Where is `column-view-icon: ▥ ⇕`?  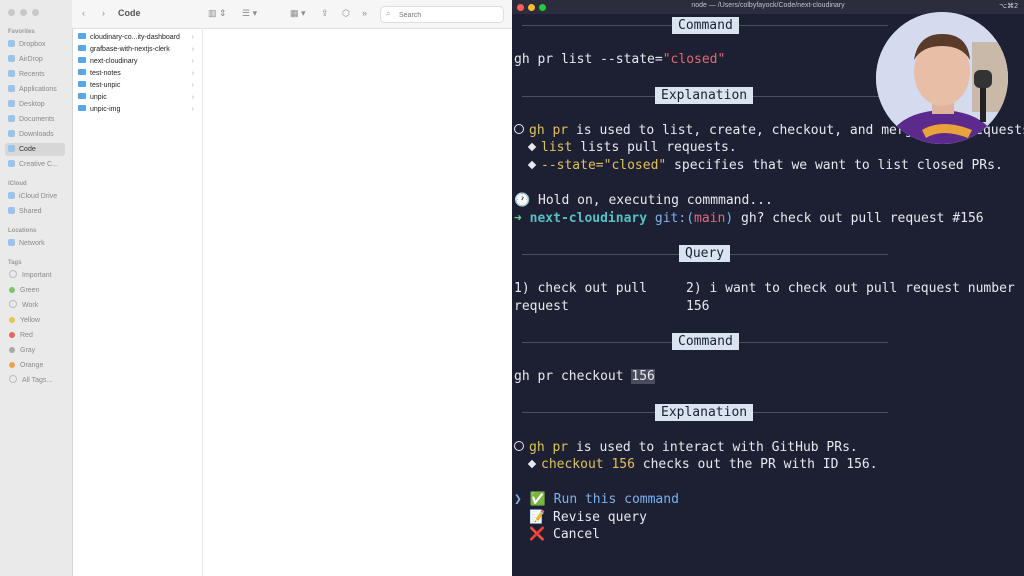 column-view-icon: ▥ ⇕ is located at coordinates (217, 13).